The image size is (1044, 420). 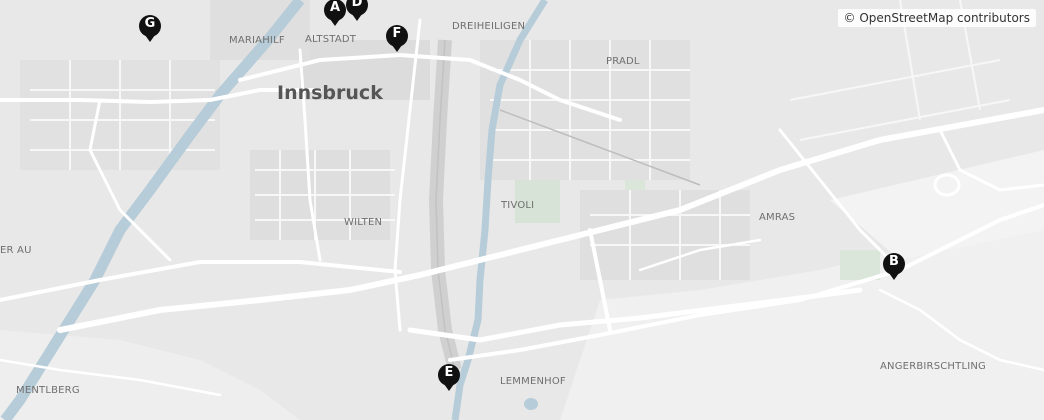 What do you see at coordinates (489, 26) in the screenshot?
I see `district-label-dreiheiligen: DREIHEILIGEN` at bounding box center [489, 26].